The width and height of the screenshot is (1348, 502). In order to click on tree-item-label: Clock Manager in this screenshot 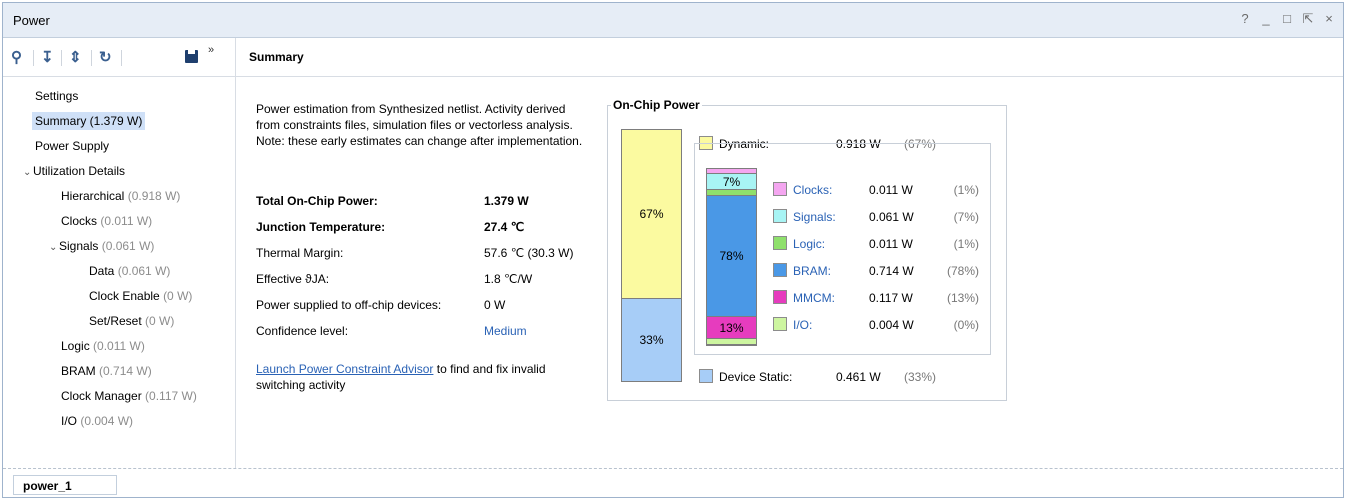, I will do `click(101, 396)`.